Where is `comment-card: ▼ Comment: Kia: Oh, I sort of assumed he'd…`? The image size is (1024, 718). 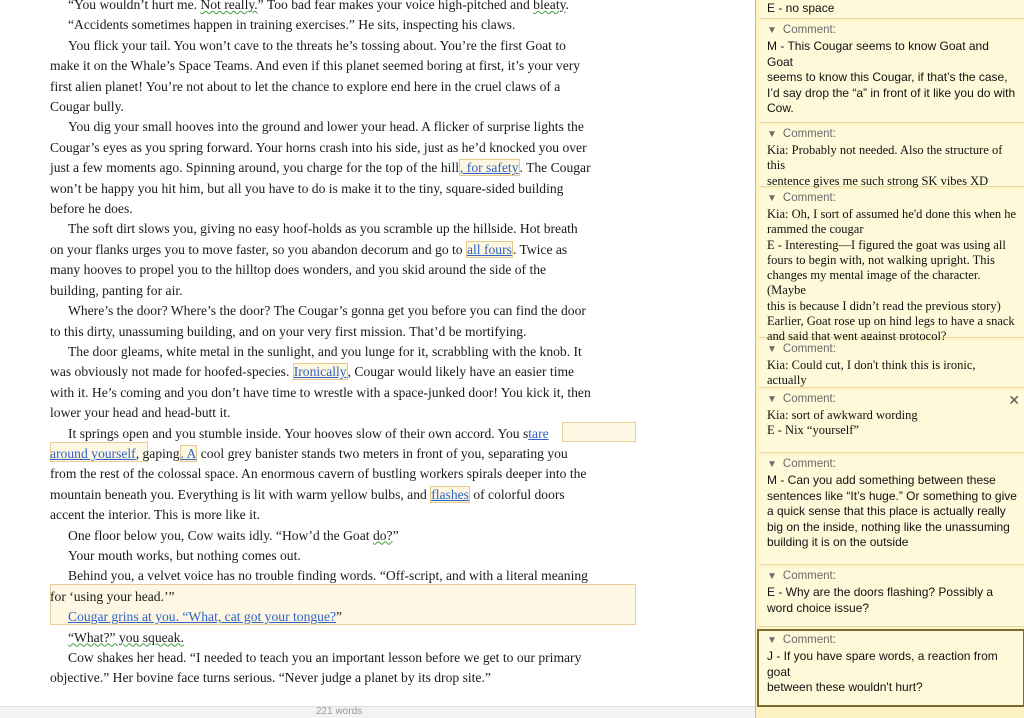 comment-card: ▼ Comment: Kia: Oh, I sort of assumed he'd… is located at coordinates (891, 266).